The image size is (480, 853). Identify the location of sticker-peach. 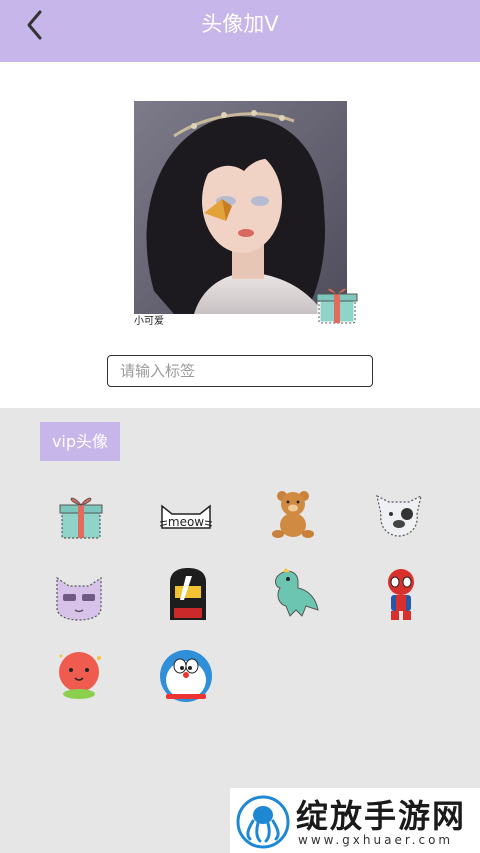
(79, 676).